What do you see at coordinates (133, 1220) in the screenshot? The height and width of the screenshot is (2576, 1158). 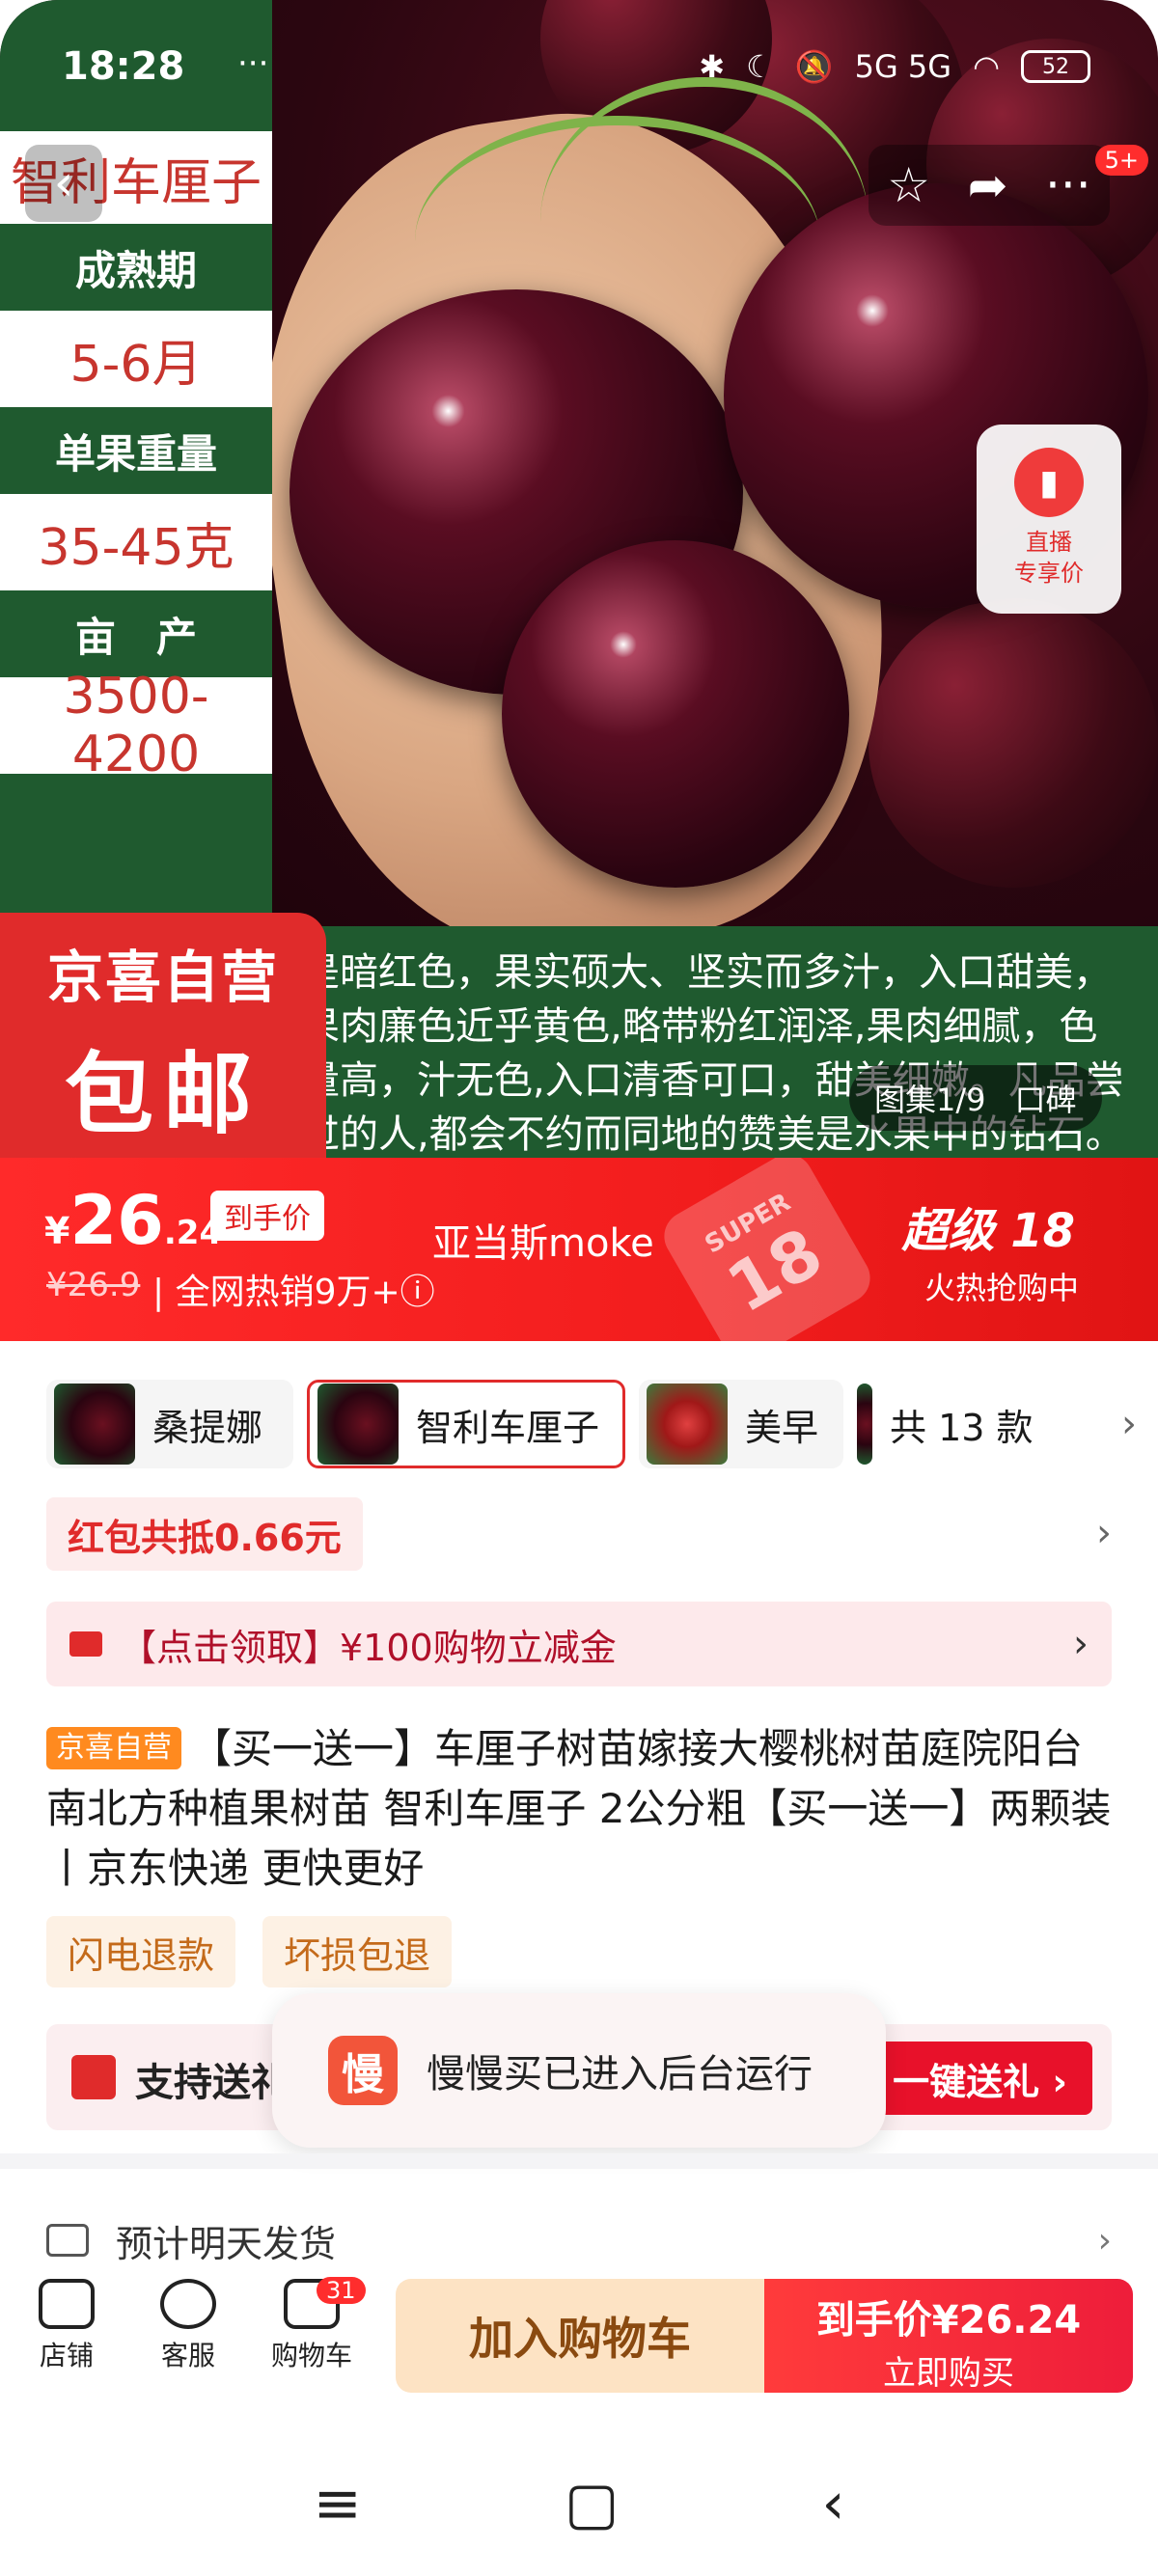 I see `final-price: ¥26.24` at bounding box center [133, 1220].